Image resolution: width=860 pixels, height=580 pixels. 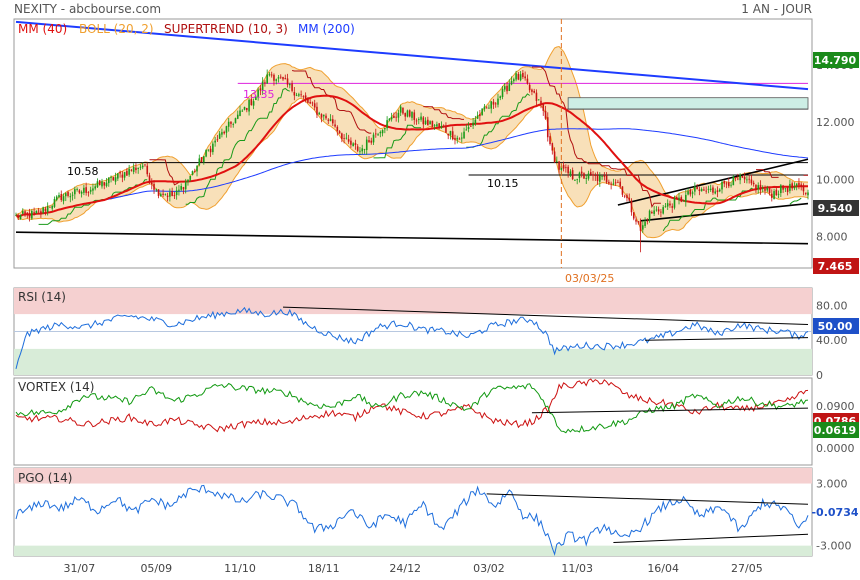 What do you see at coordinates (835, 326) in the screenshot?
I see `rsi-value-badge-text: 50.00` at bounding box center [835, 326].